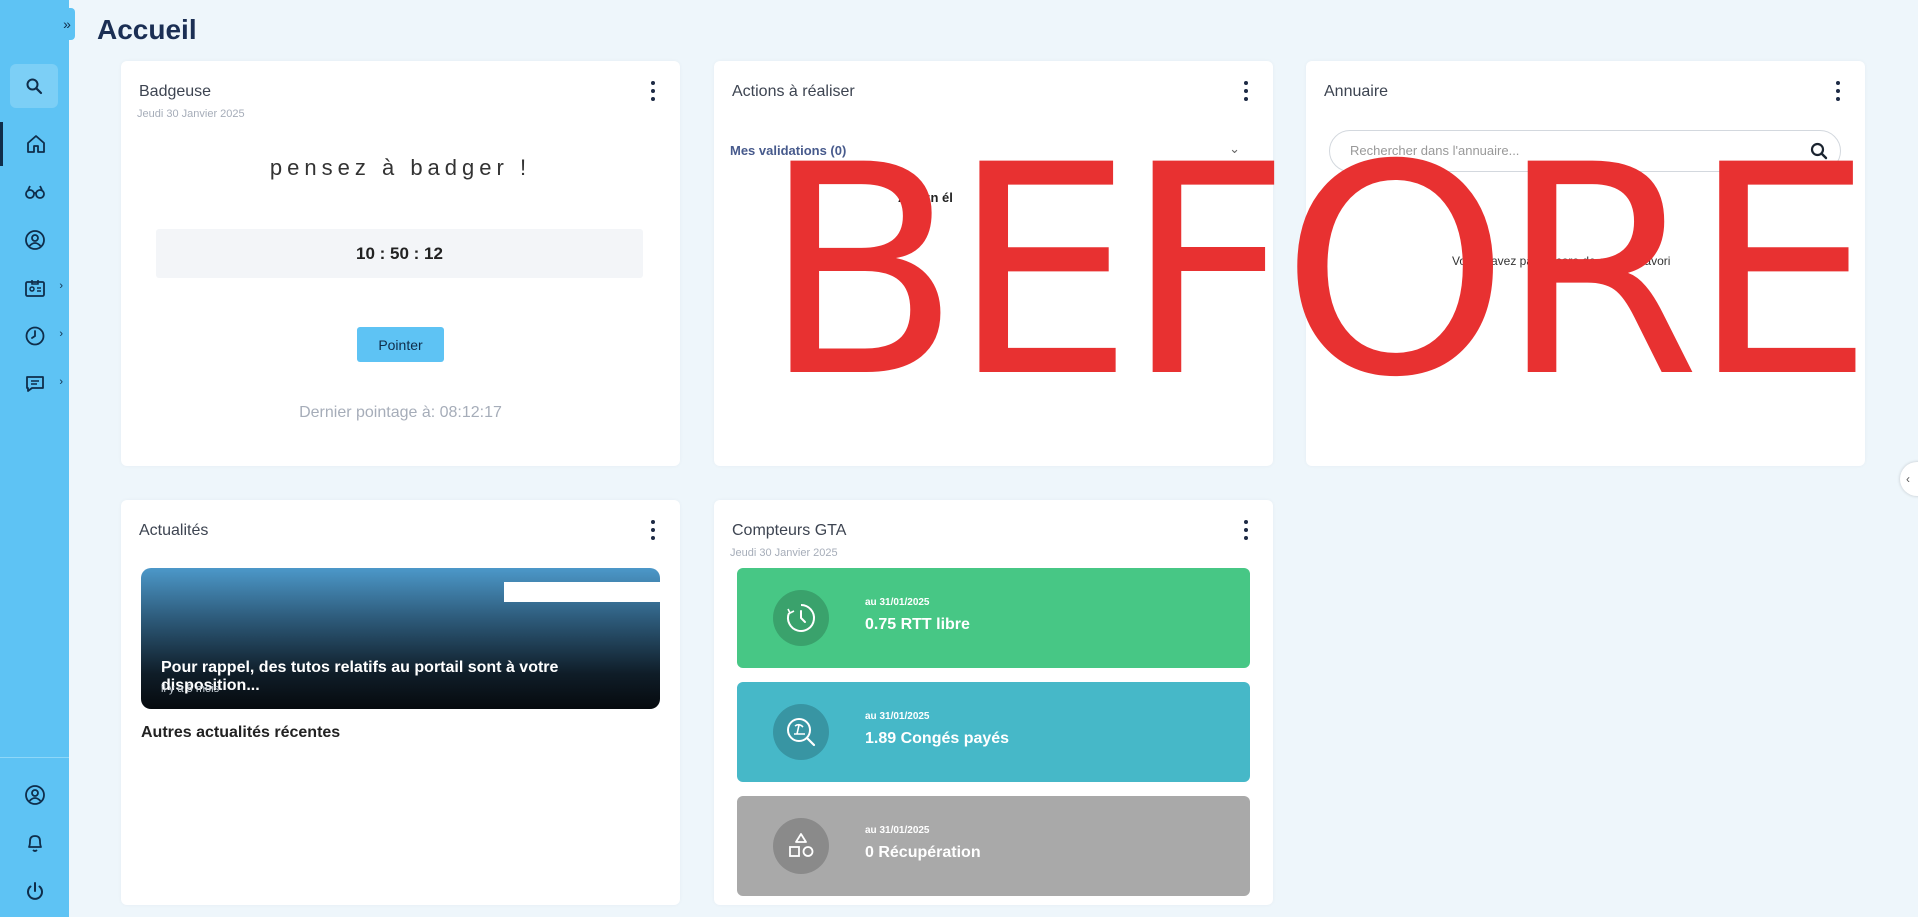 This screenshot has width=1918, height=917. Describe the element at coordinates (34, 458) in the screenshot. I see `sidebar: › › ›` at that location.